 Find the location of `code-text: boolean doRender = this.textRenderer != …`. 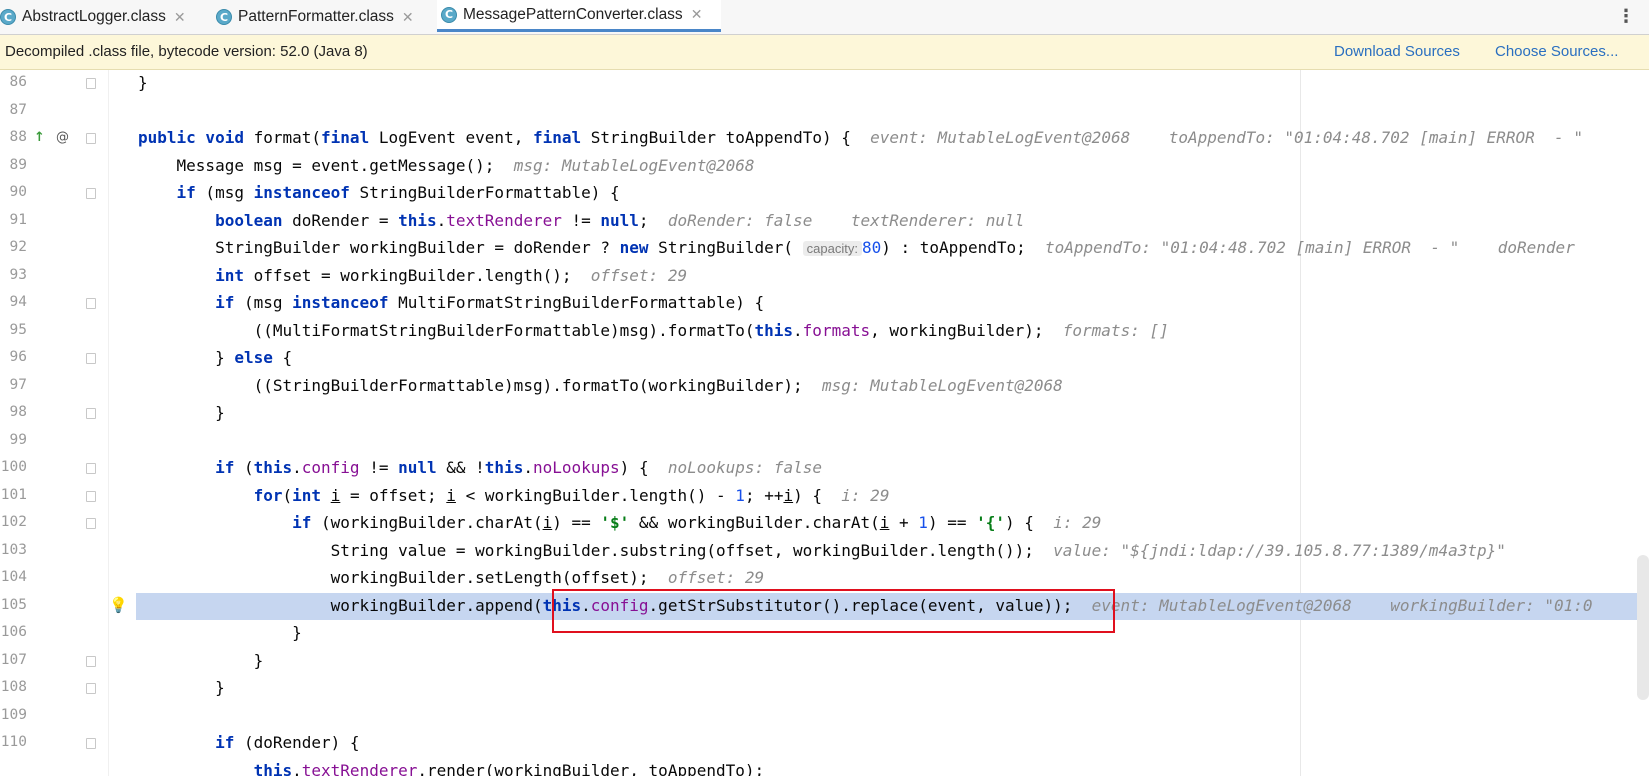

code-text: boolean doRender = this.textRenderer != … is located at coordinates (620, 220).